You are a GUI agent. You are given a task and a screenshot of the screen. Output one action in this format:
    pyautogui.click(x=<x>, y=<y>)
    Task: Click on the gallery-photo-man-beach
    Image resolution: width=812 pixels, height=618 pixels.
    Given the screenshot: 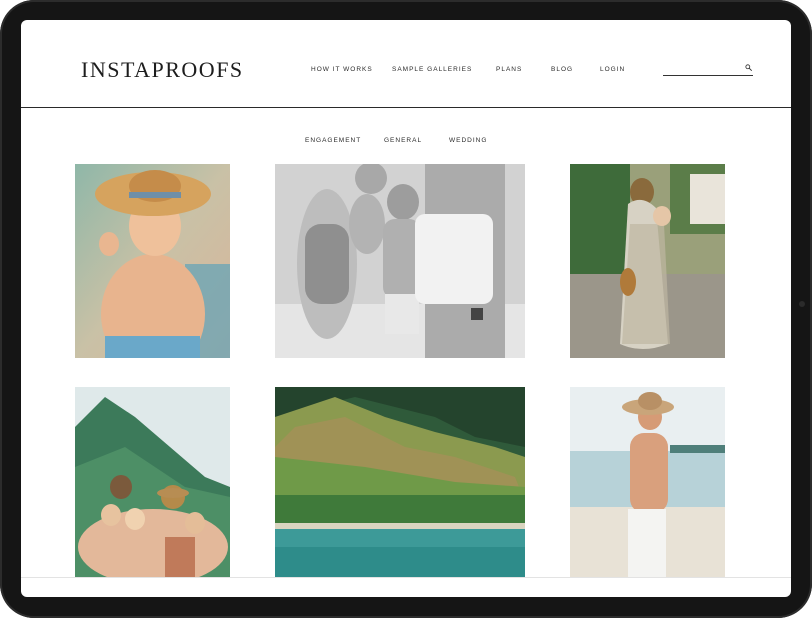 What is the action you would take?
    pyautogui.click(x=647, y=482)
    